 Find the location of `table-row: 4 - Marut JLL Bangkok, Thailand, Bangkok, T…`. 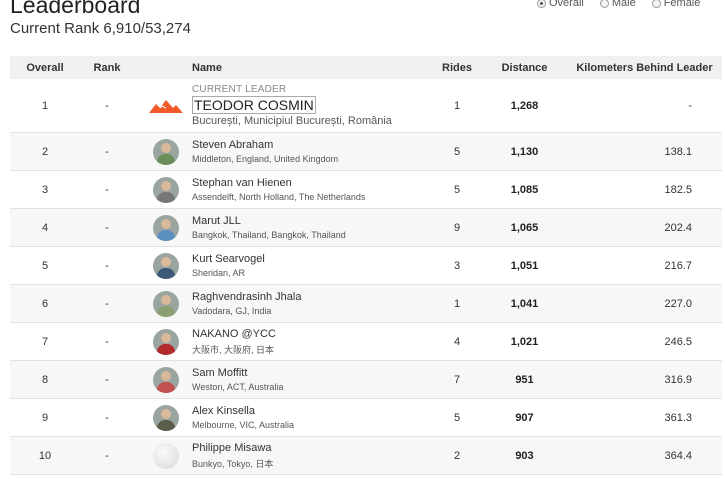

table-row: 4 - Marut JLL Bangkok, Thailand, Bangkok, T… is located at coordinates (366, 227).